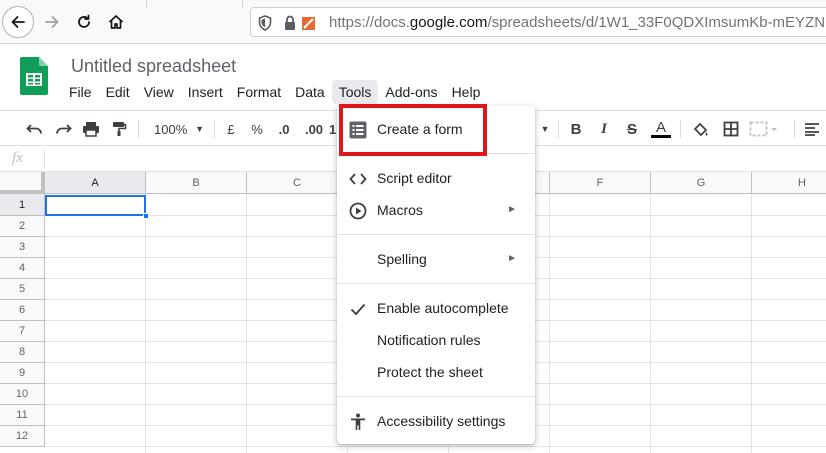  Describe the element at coordinates (22, 289) in the screenshot. I see `row-header: 5` at that location.